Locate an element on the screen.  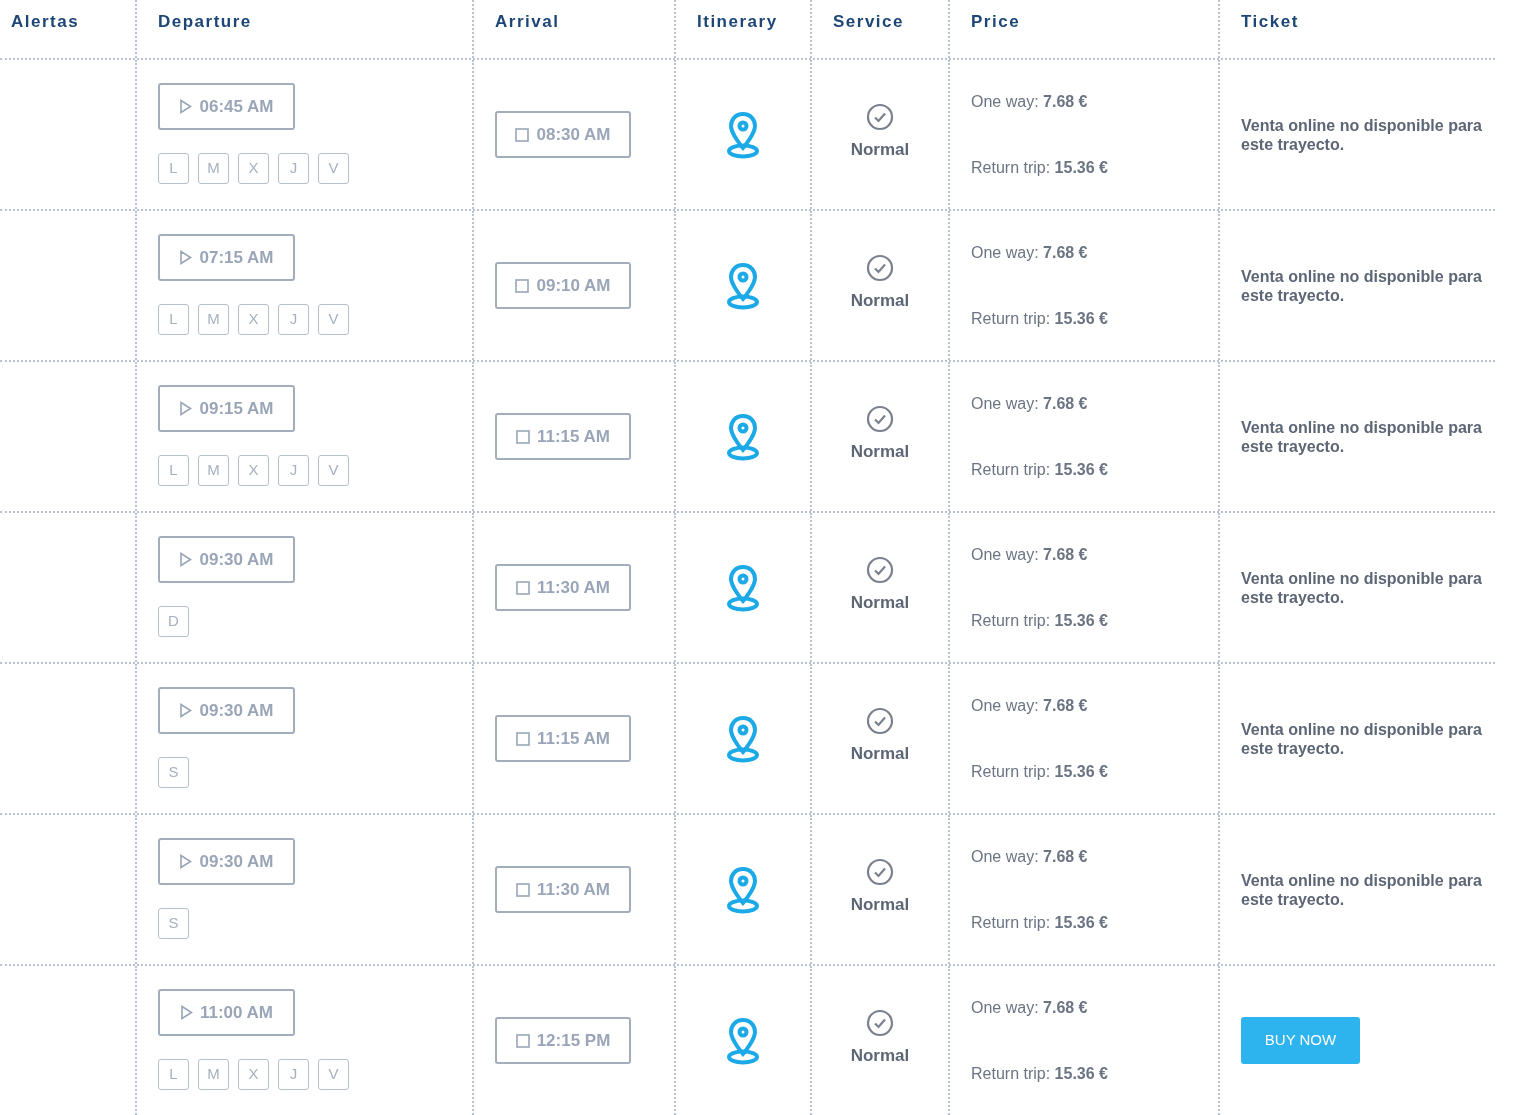
column-header: Alertas is located at coordinates (45, 21).